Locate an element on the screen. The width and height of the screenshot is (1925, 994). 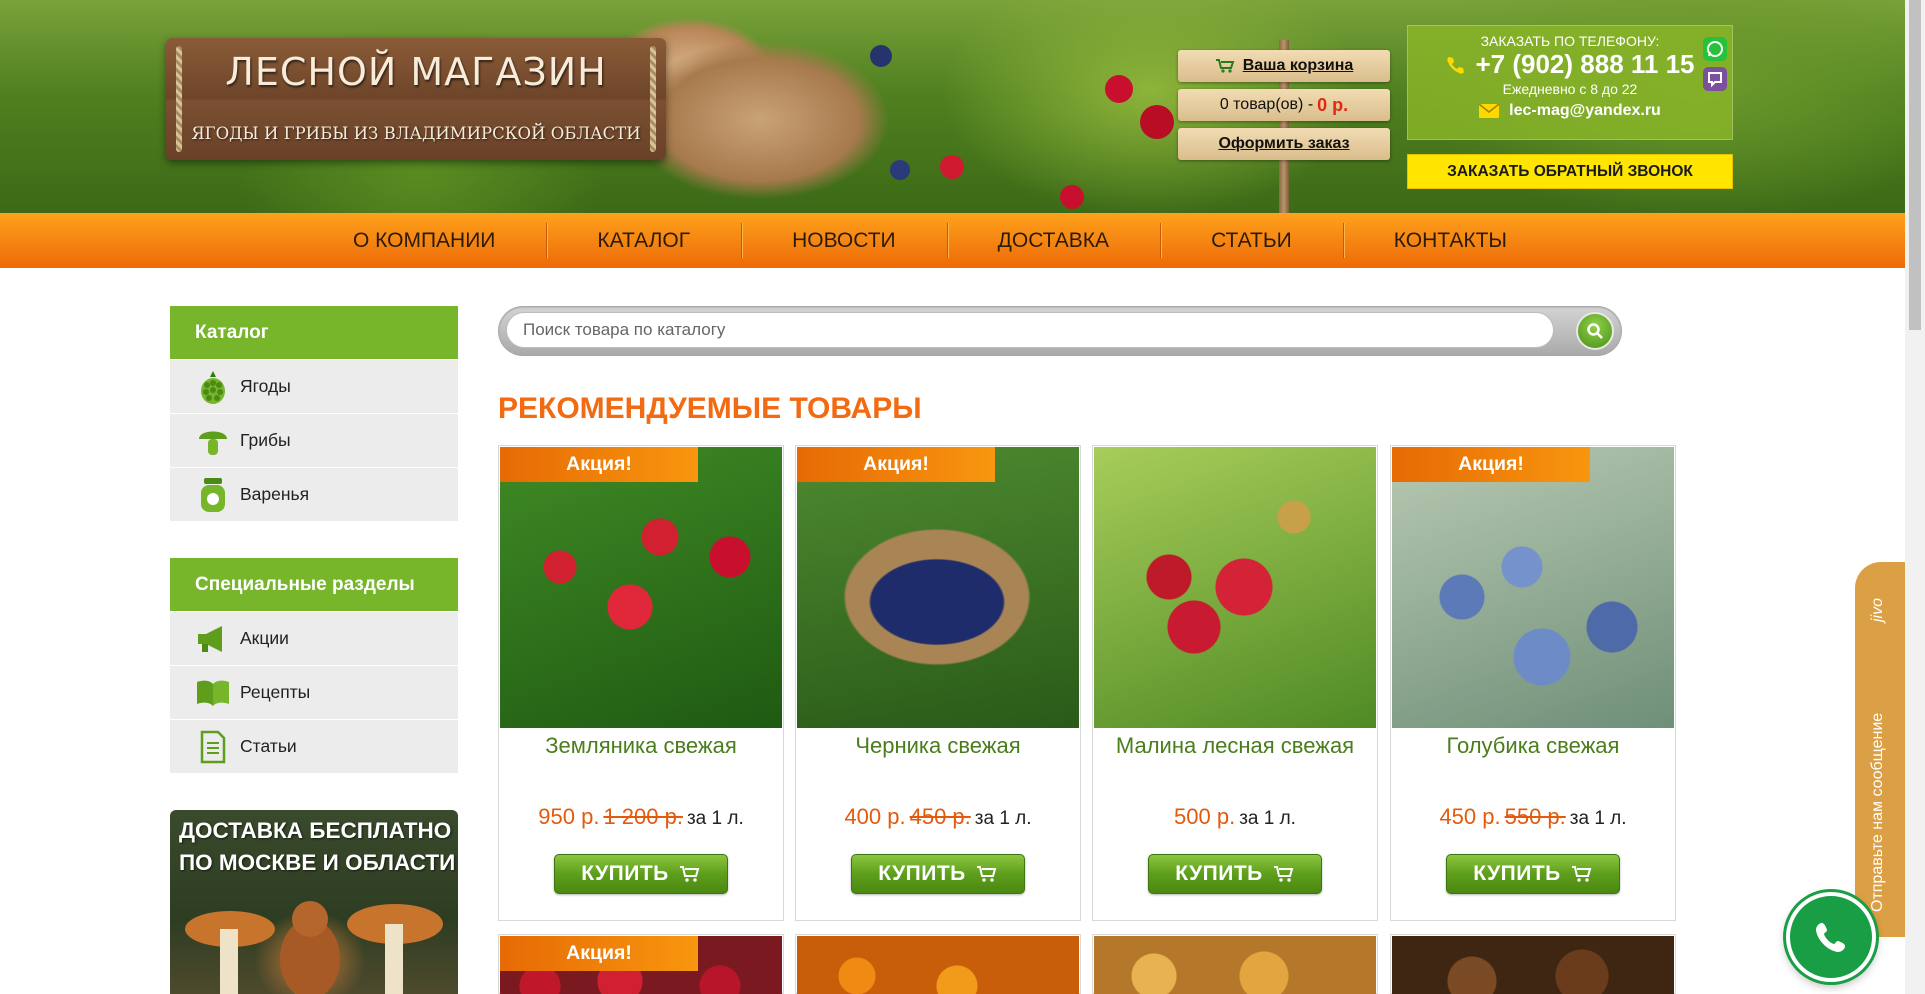
sidebar-item-promotions: Акции is located at coordinates (314, 638).